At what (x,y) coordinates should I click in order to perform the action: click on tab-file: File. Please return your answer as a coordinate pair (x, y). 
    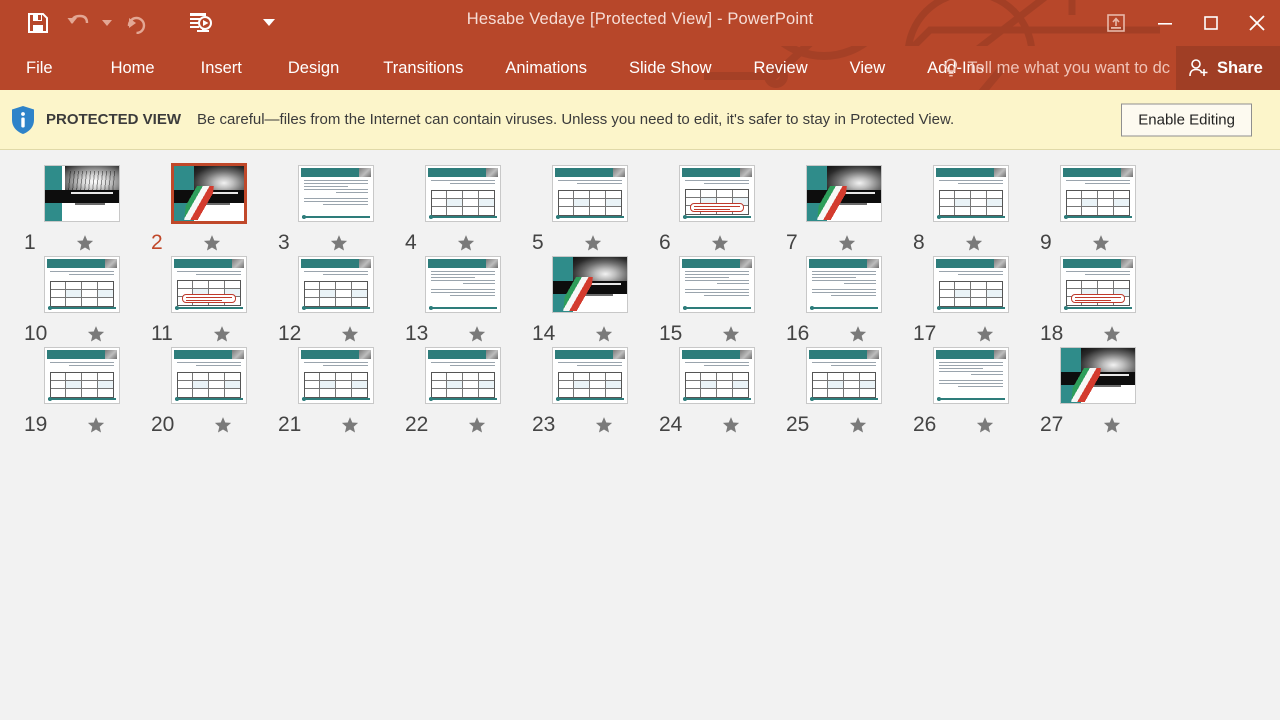
    Looking at the image, I should click on (39, 68).